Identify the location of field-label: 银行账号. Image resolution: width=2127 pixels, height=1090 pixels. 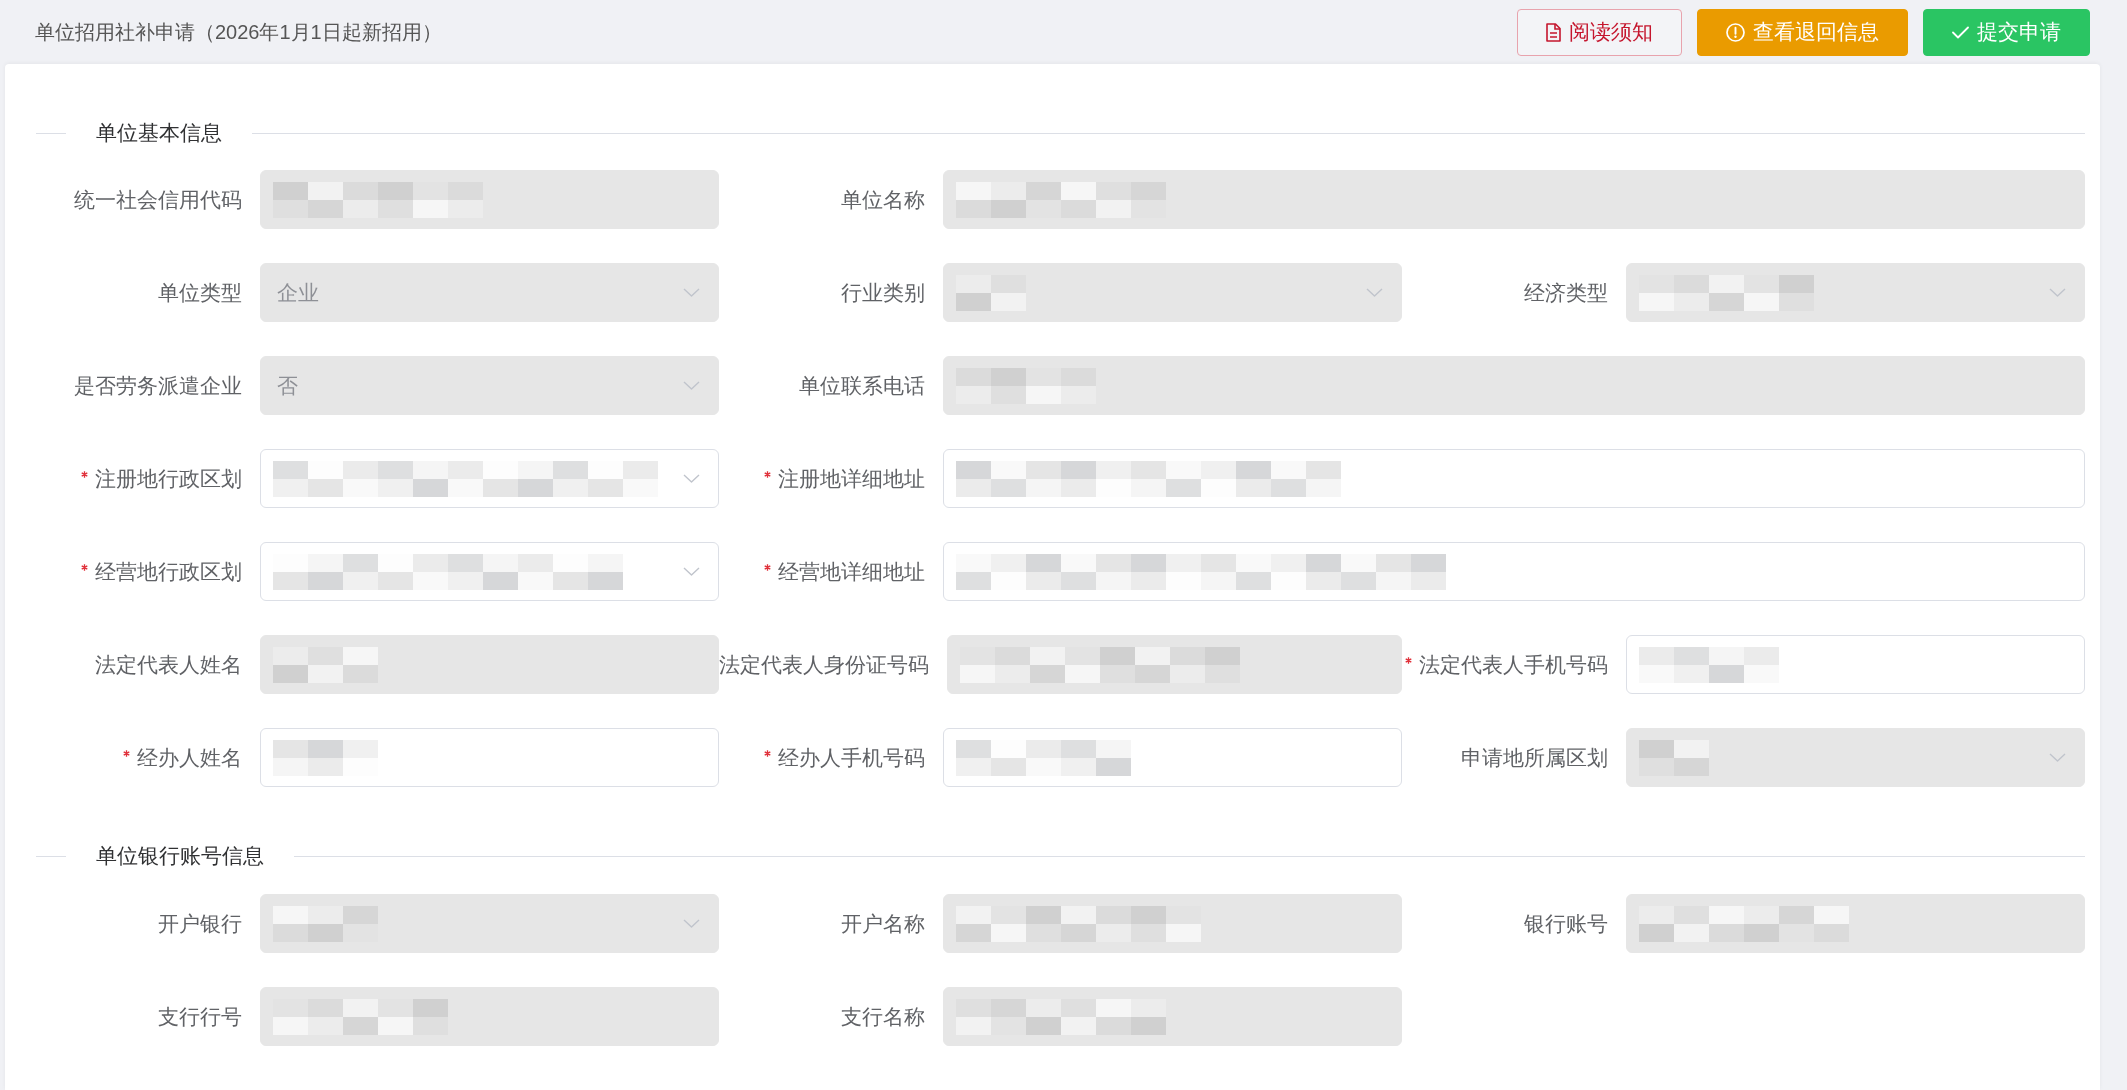
(1566, 923).